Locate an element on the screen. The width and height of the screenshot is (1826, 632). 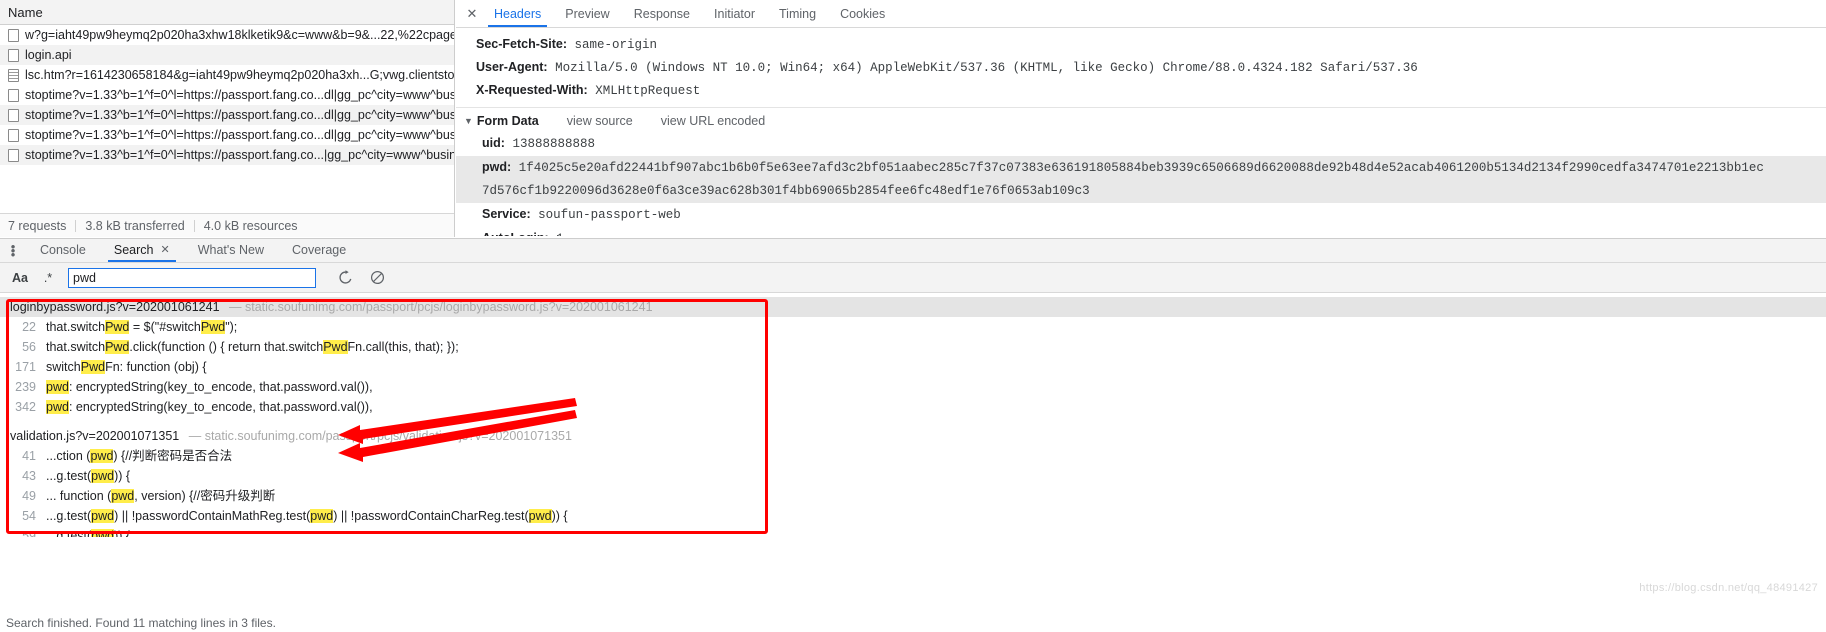
chevron-down-icon: ▼ is located at coordinates (468, 121).